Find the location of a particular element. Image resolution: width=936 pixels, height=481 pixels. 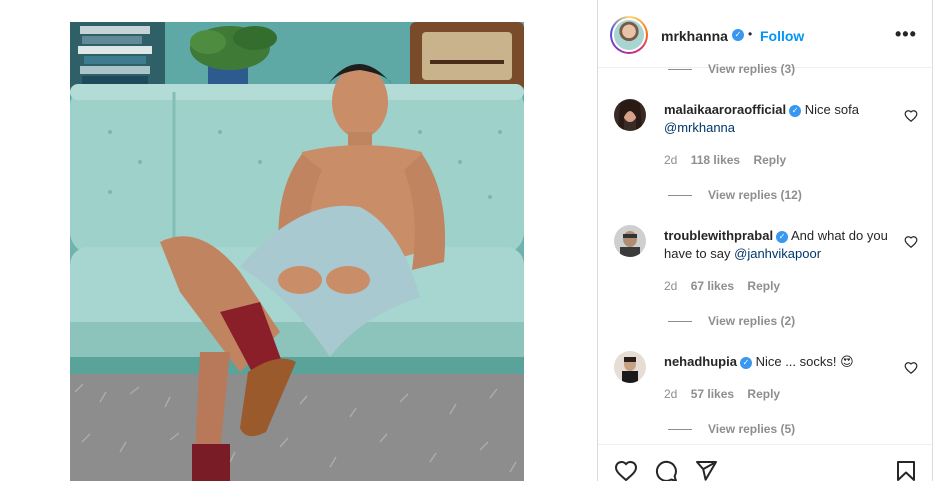

comment-username: malaikaaroraofficial is located at coordinates (725, 109).